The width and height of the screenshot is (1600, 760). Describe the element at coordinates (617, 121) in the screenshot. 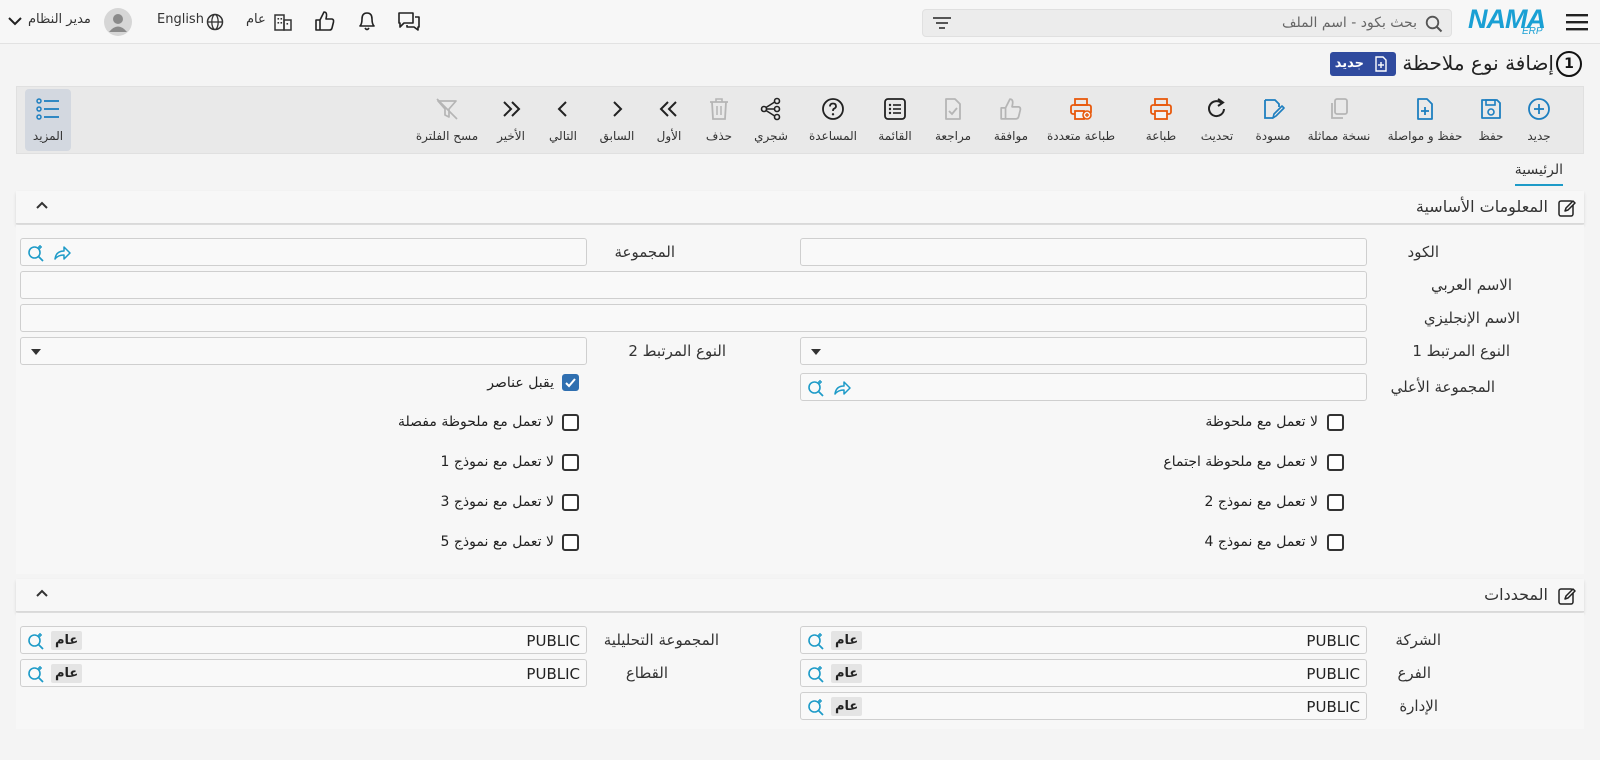

I see `previous-button: السابق` at that location.